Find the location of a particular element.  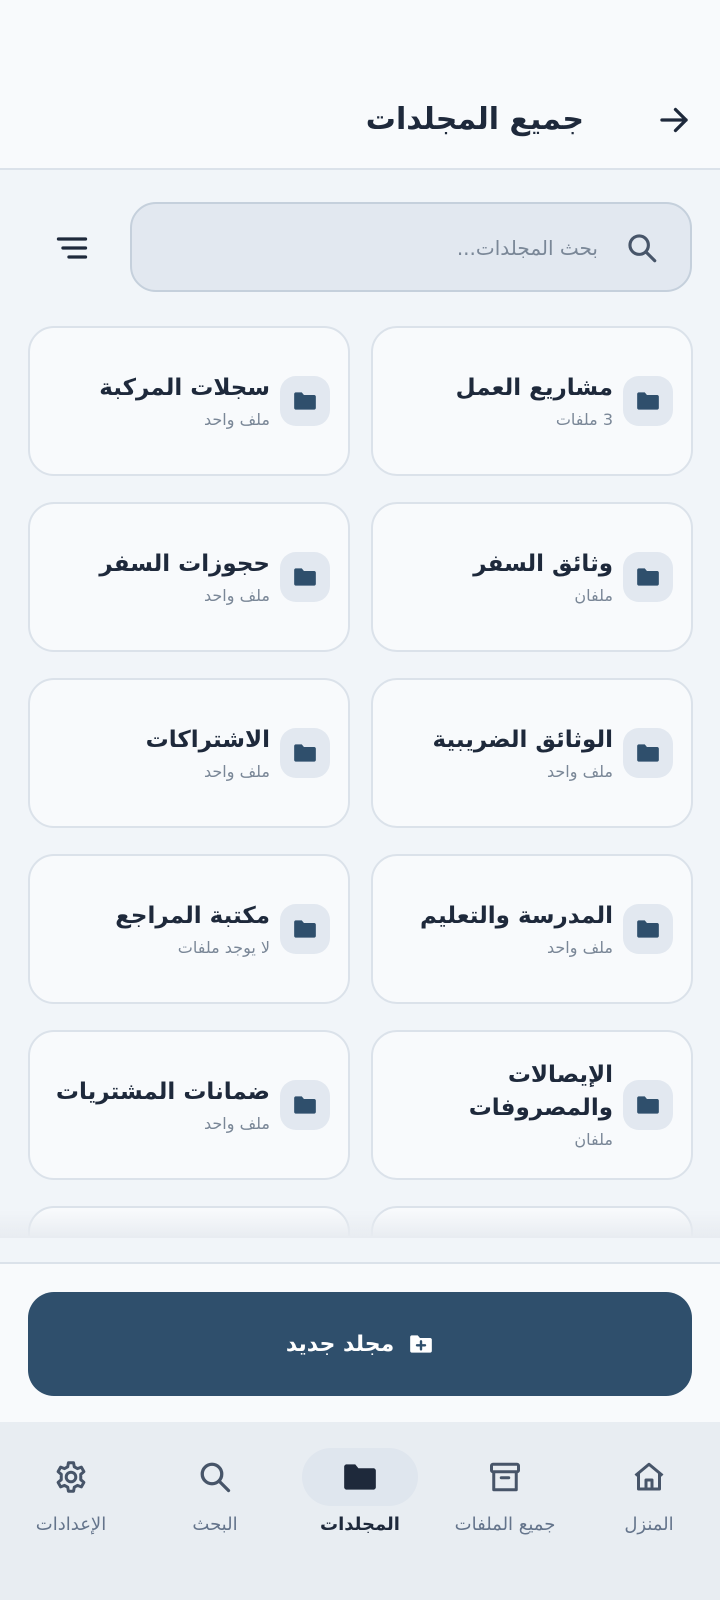

arrow-right-icon is located at coordinates (674, 120).